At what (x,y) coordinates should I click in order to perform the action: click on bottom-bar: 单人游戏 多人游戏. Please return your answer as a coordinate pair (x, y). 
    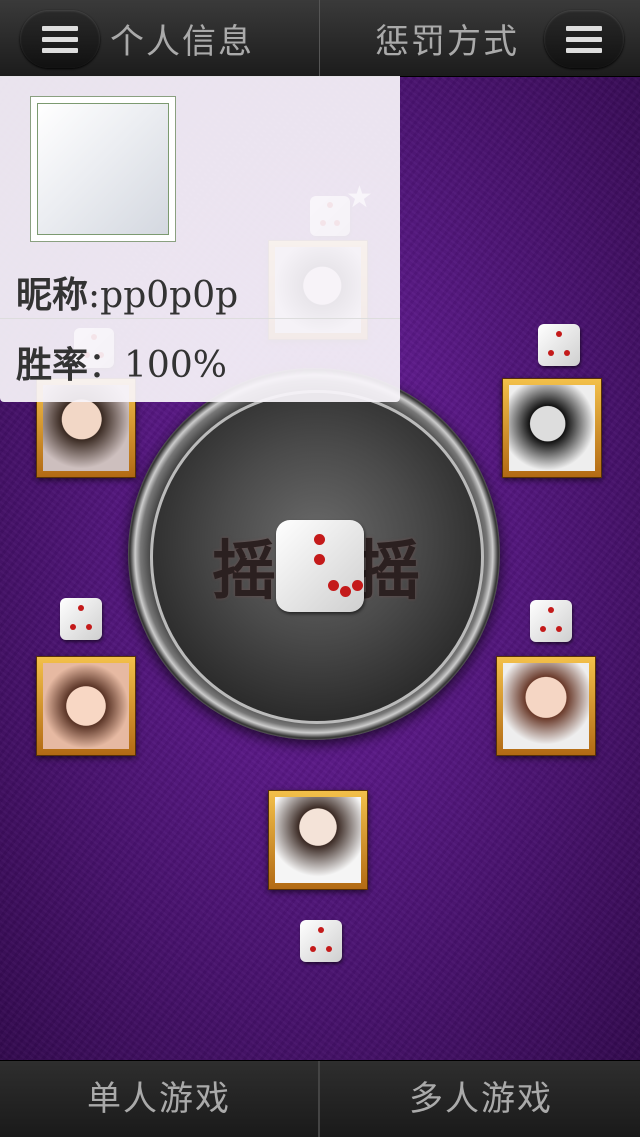
    Looking at the image, I should click on (320, 1098).